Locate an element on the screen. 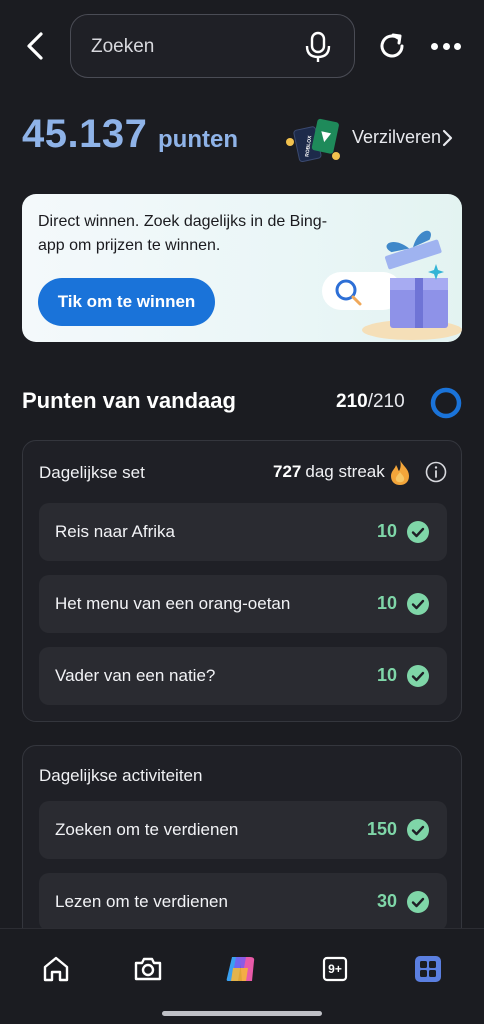 The width and height of the screenshot is (484, 1024). nav-apps is located at coordinates (428, 969).